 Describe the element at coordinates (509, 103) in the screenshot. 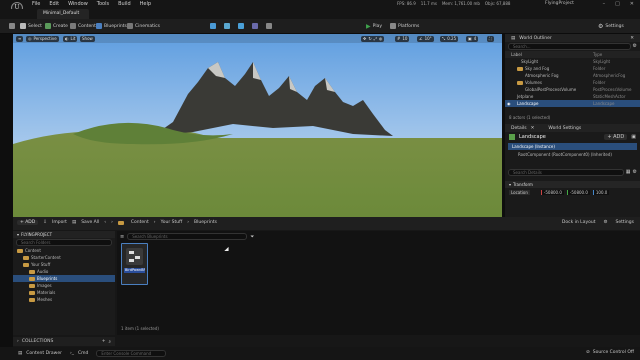

I see `eye-icon: ◉` at that location.